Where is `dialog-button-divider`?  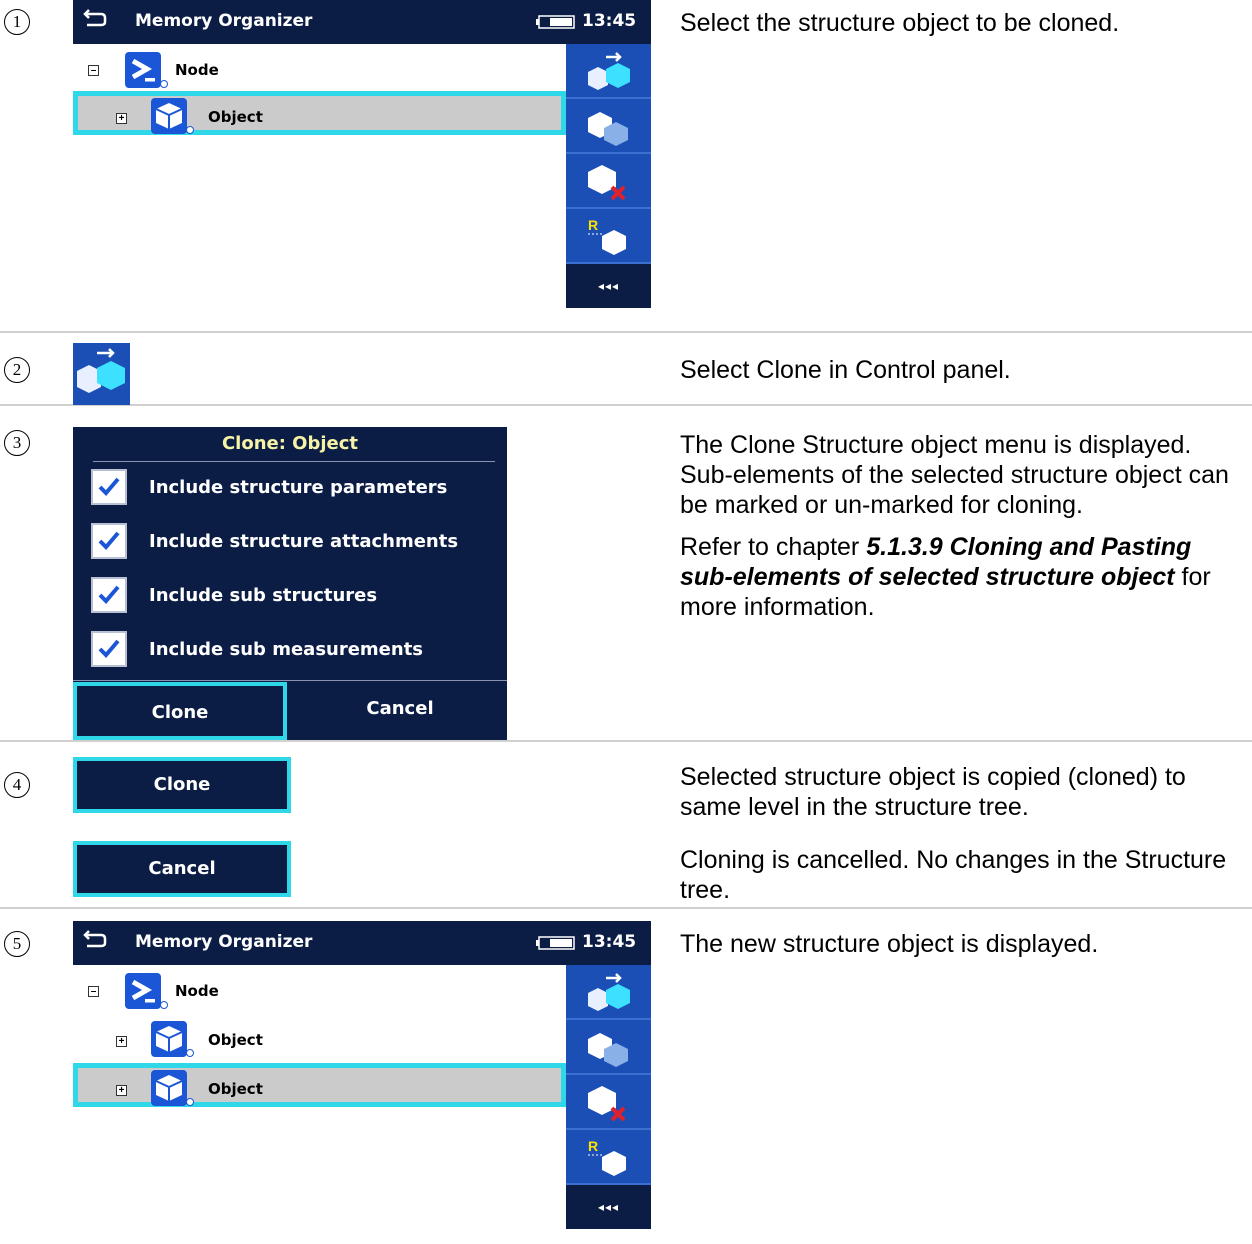 dialog-button-divider is located at coordinates (290, 680).